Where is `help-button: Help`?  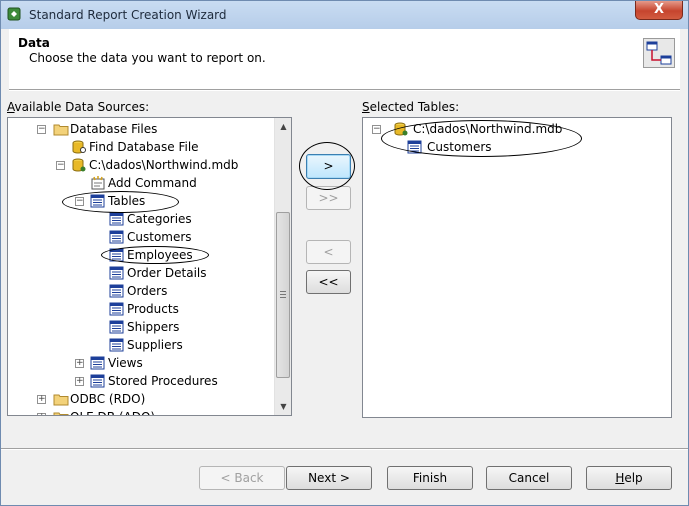
help-button: Help is located at coordinates (629, 478).